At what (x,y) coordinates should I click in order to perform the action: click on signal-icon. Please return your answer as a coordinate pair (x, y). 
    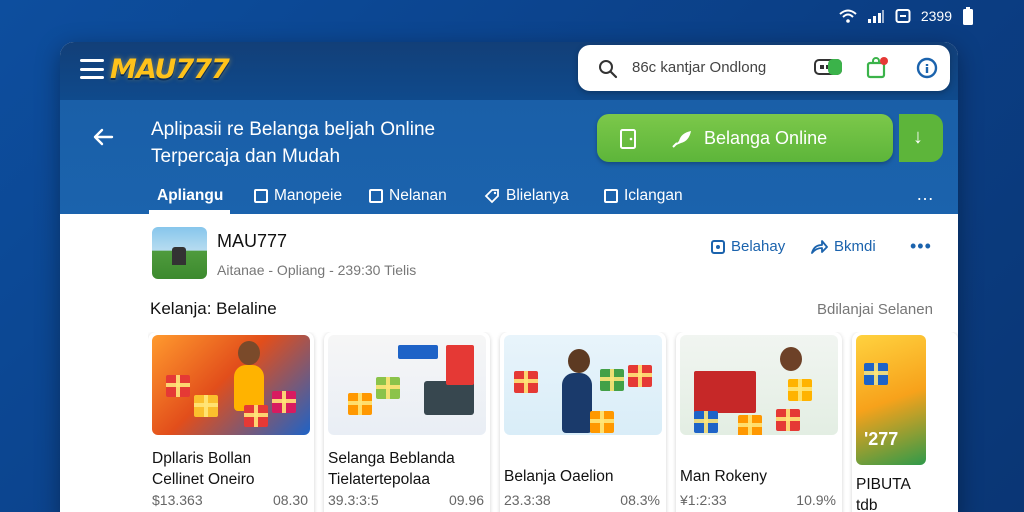
    Looking at the image, I should click on (875, 16).